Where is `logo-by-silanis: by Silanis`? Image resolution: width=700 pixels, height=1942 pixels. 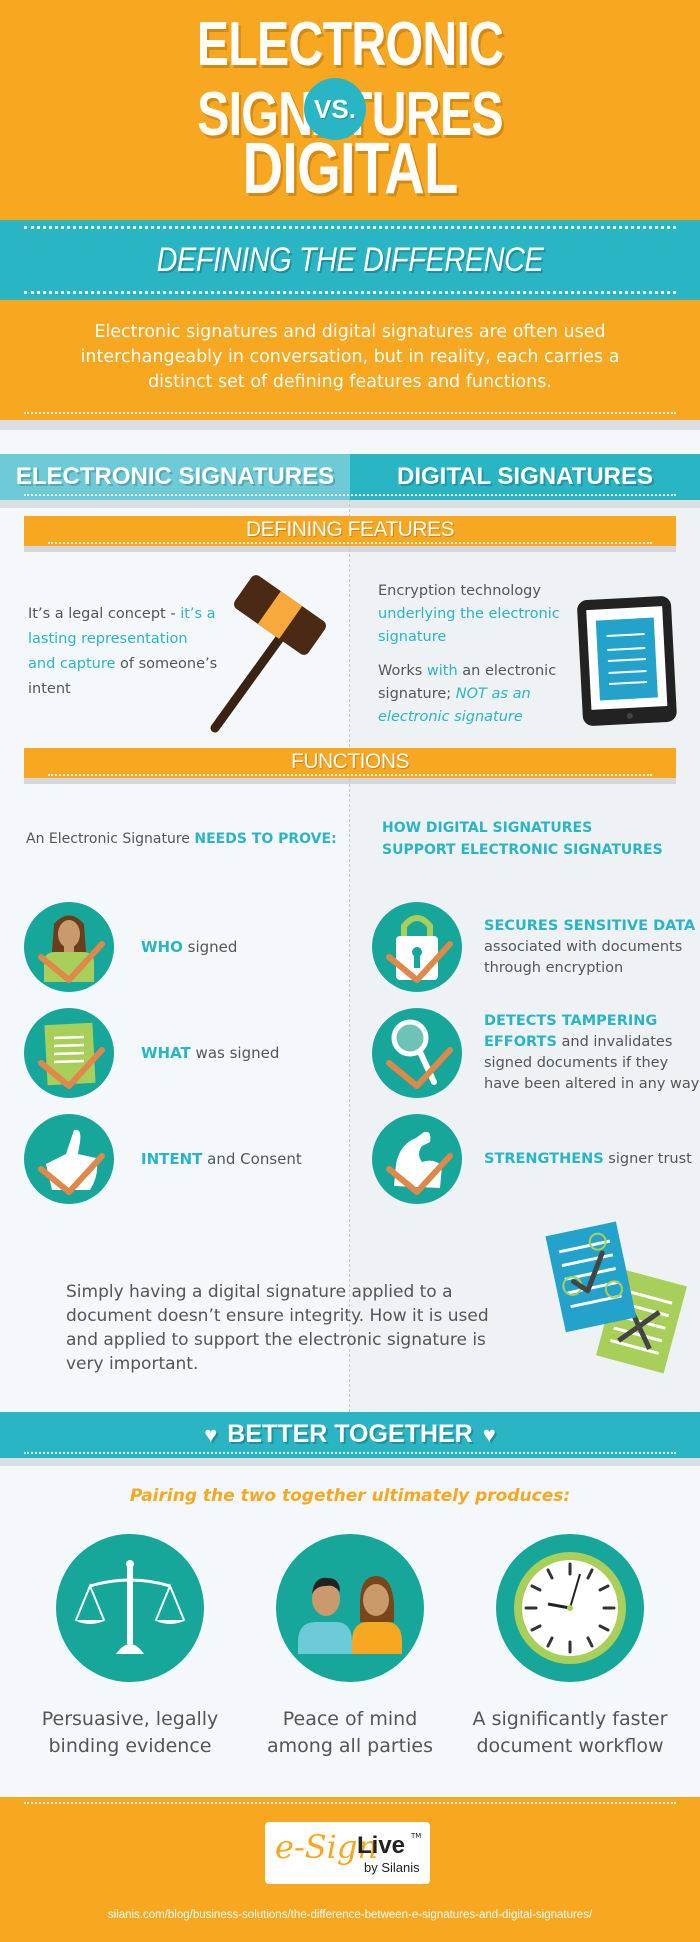
logo-by-silanis: by Silanis is located at coordinates (392, 1867).